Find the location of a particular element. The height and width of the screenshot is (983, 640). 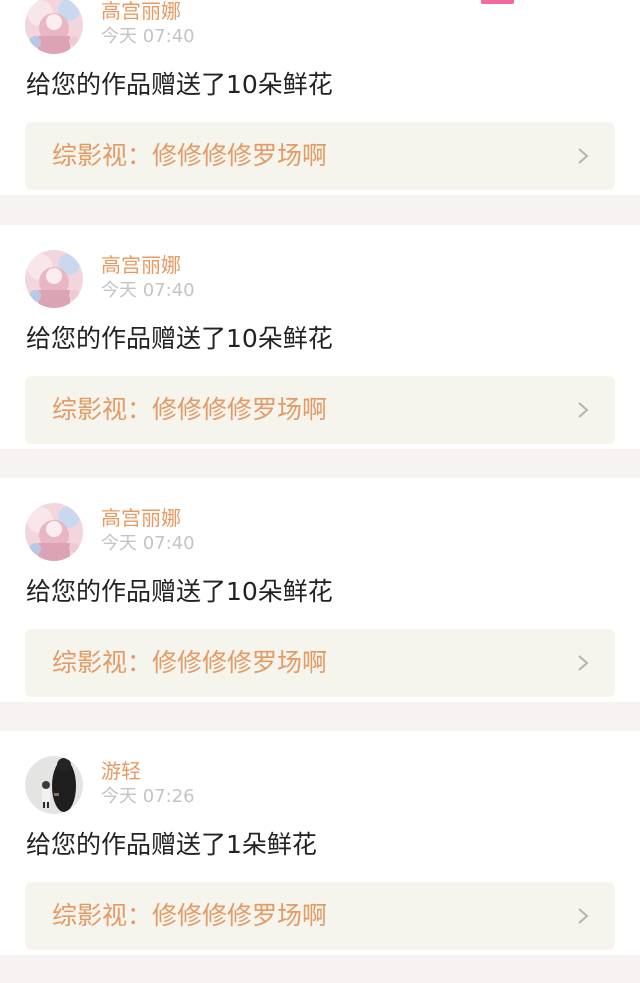

gift-message: 给您的作品赠送了1朵鲜花 is located at coordinates (171, 844).